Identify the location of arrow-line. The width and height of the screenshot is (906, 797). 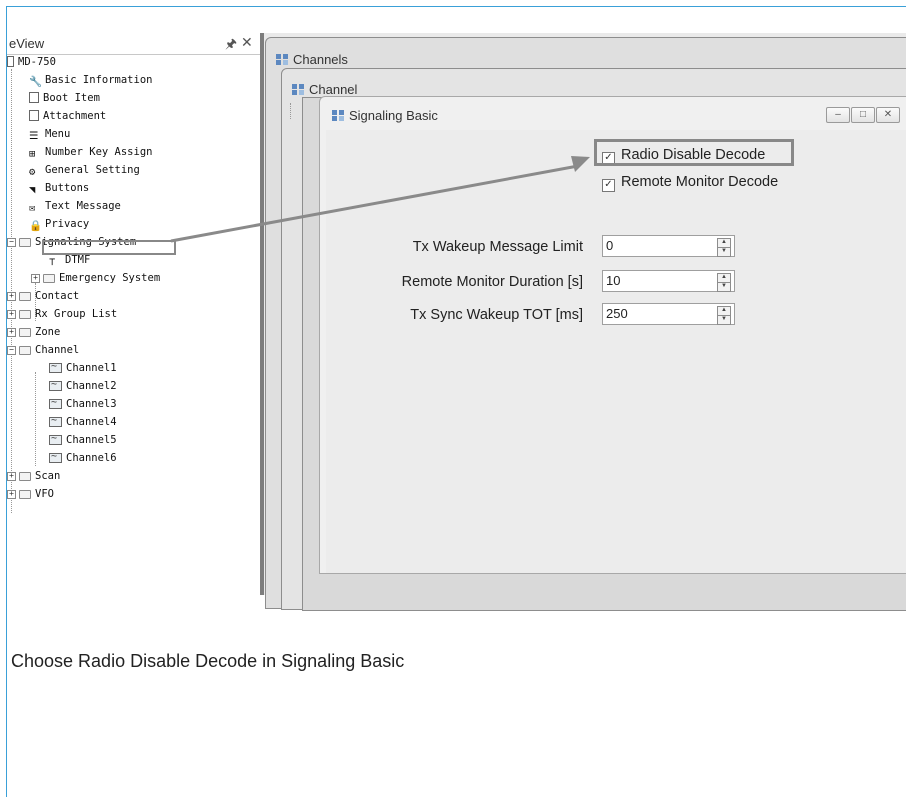
(374, 203).